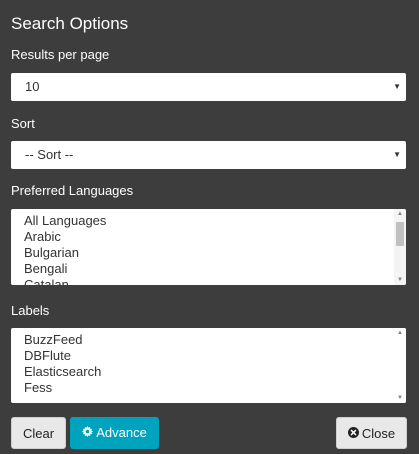 The width and height of the screenshot is (419, 454). Describe the element at coordinates (30, 310) in the screenshot. I see `labels-label: Labels` at that location.